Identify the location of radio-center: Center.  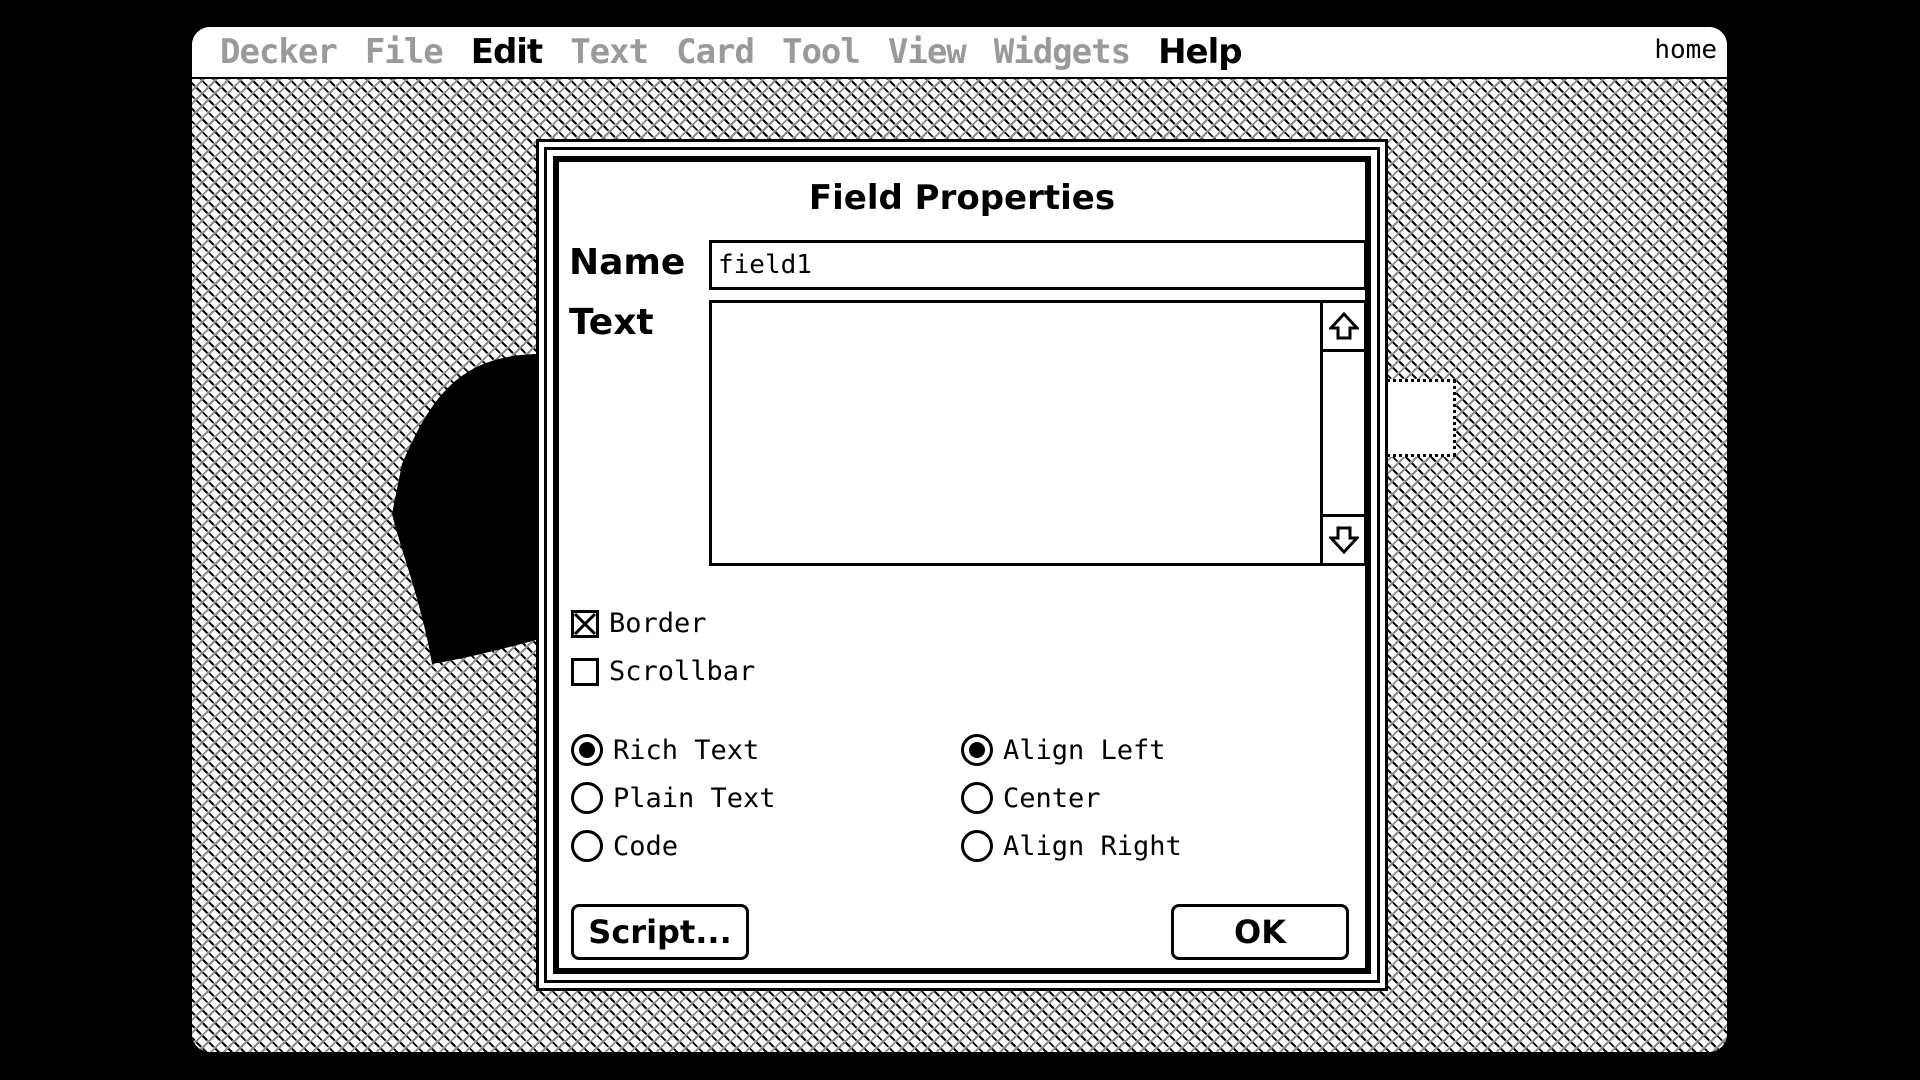
(1031, 798).